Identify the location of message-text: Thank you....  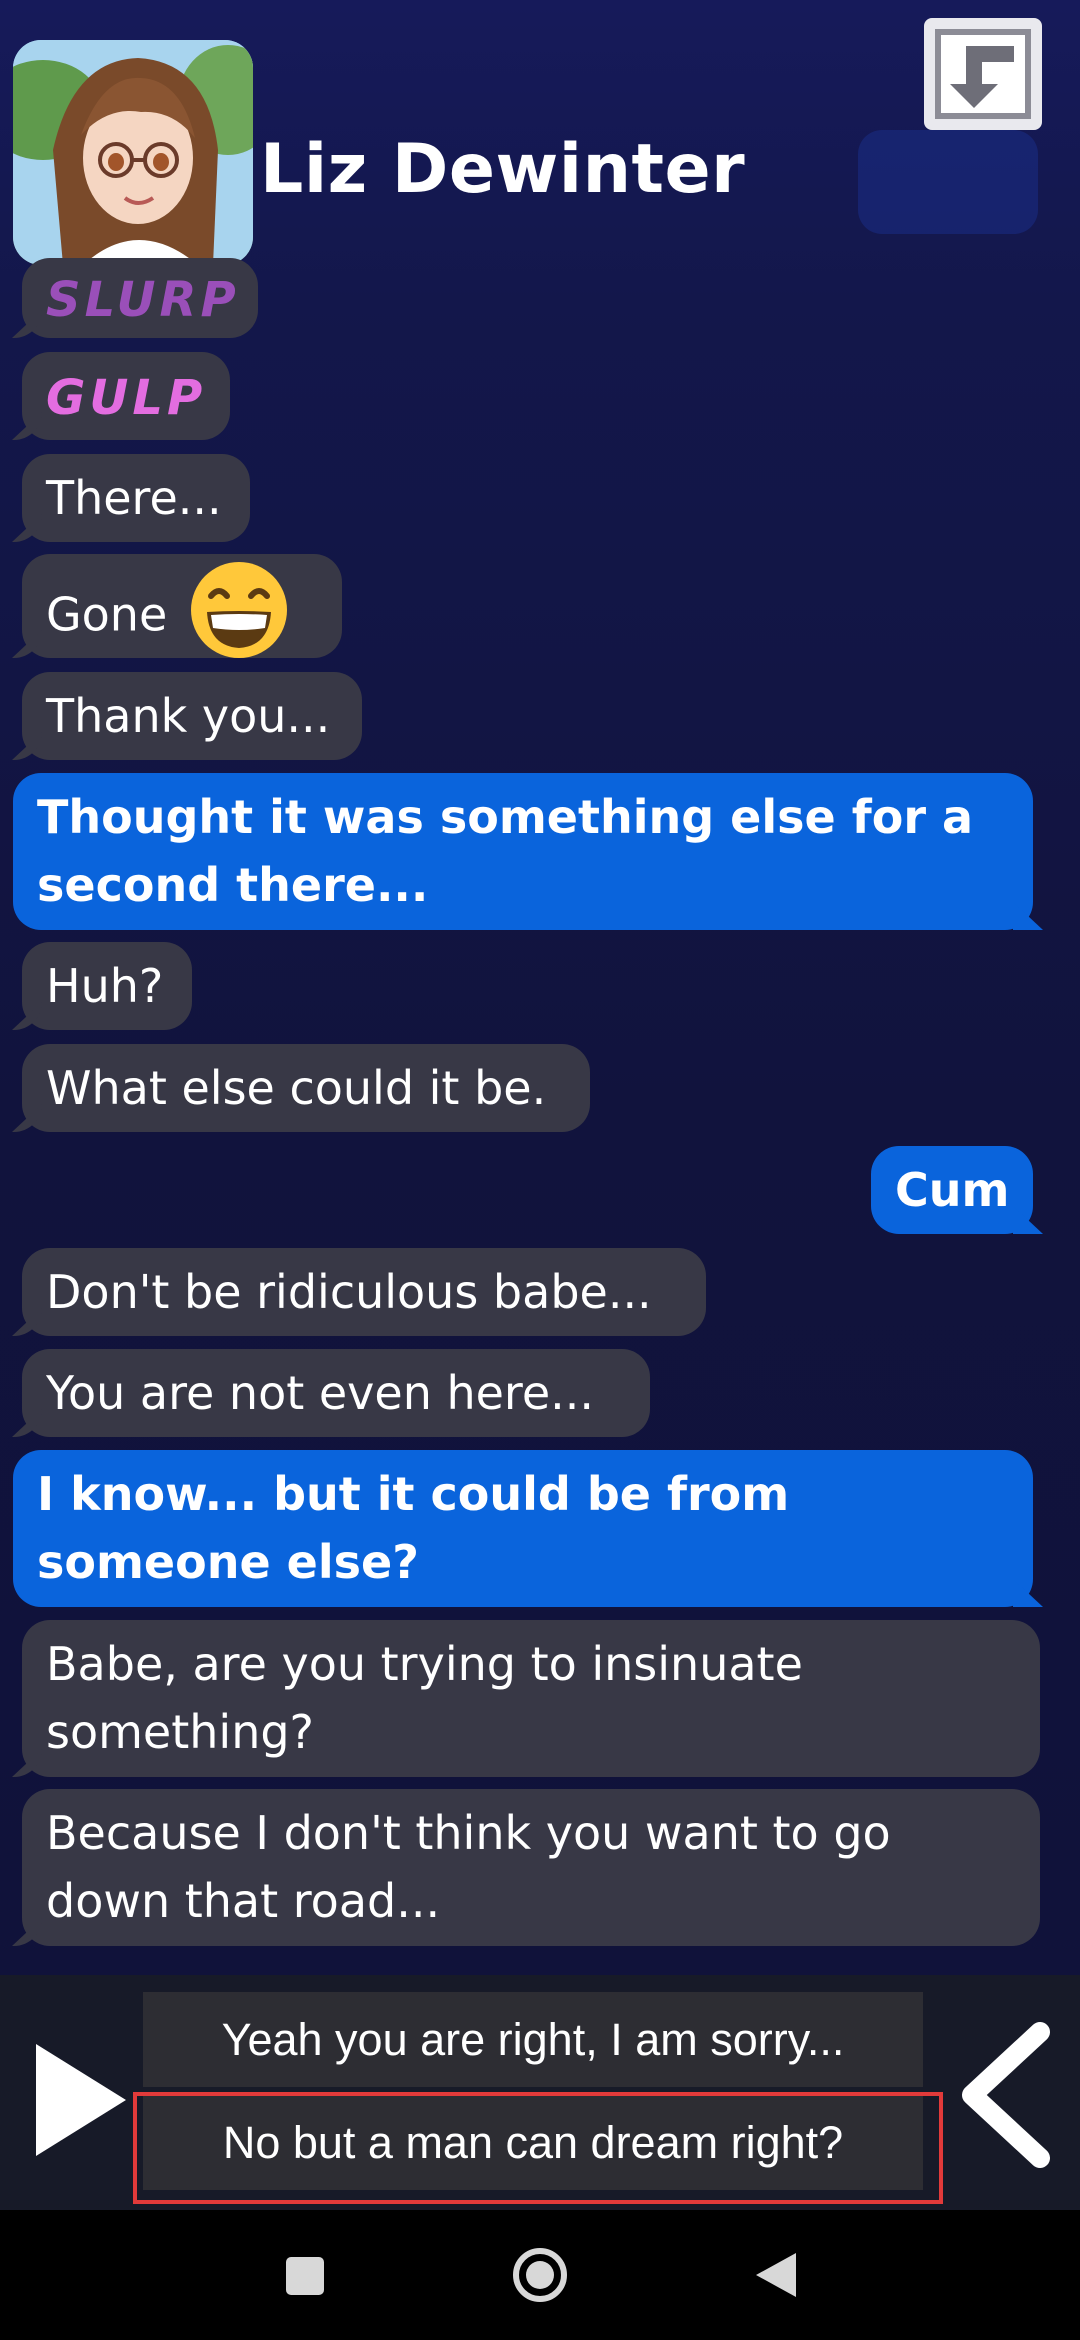
(188, 716).